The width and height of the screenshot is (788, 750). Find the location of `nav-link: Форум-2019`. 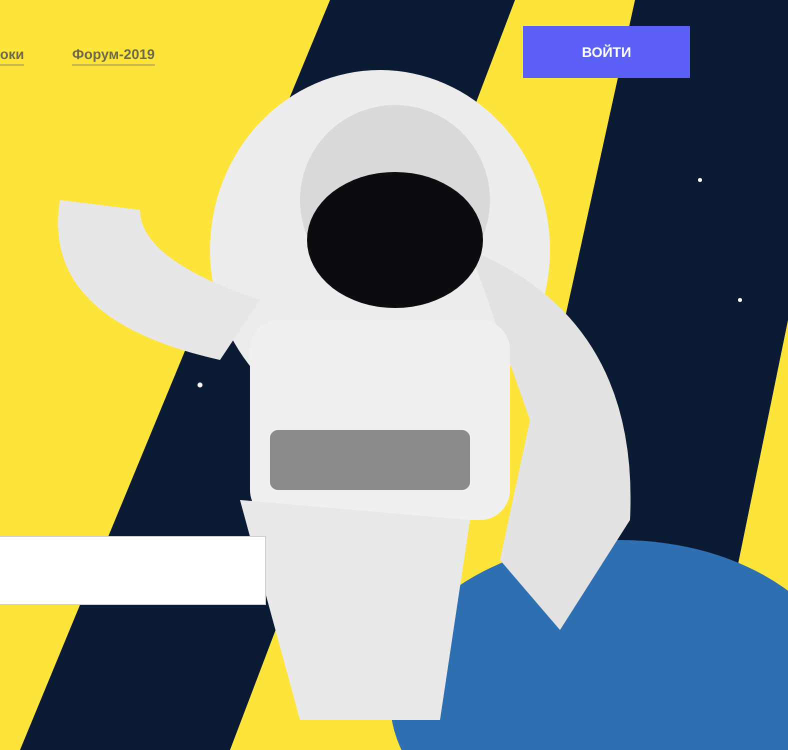

nav-link: Форум-2019 is located at coordinates (113, 56).